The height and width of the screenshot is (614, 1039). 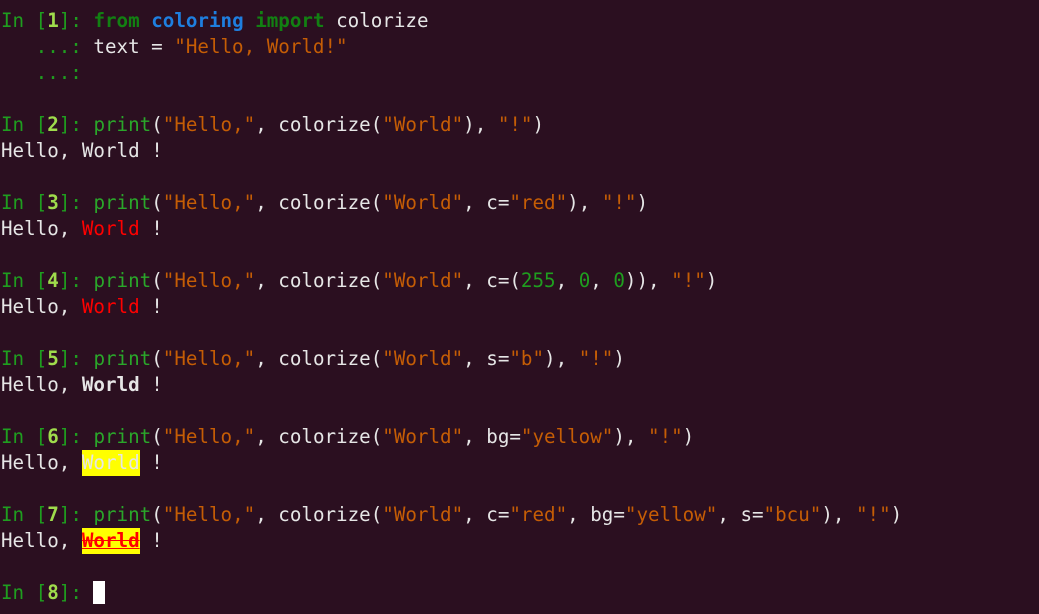 What do you see at coordinates (99, 592) in the screenshot?
I see `text-cursor` at bounding box center [99, 592].